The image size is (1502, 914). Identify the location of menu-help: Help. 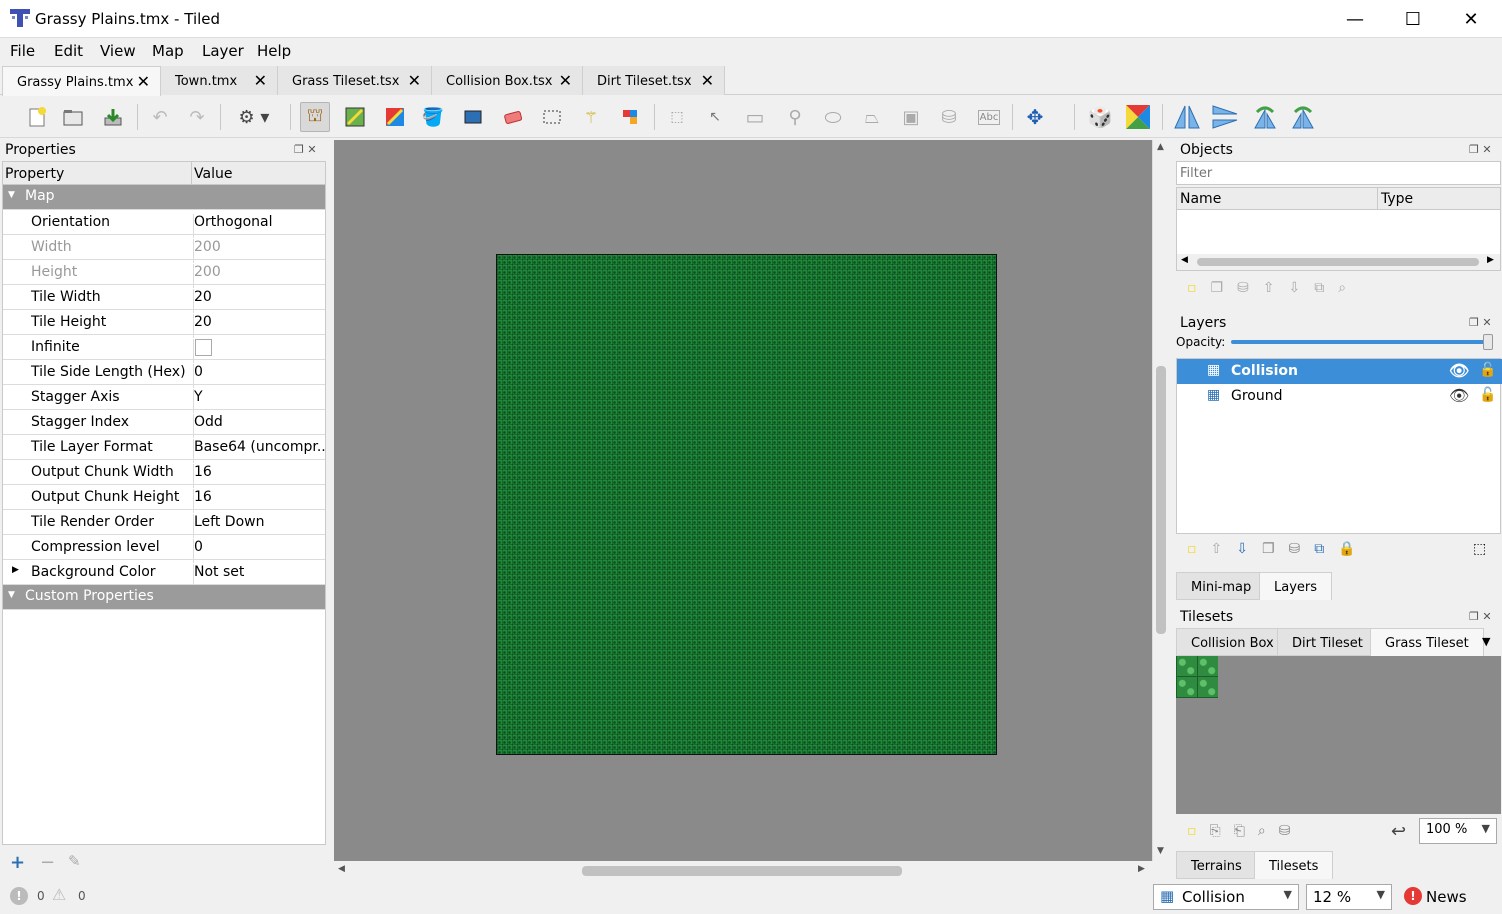
(274, 51).